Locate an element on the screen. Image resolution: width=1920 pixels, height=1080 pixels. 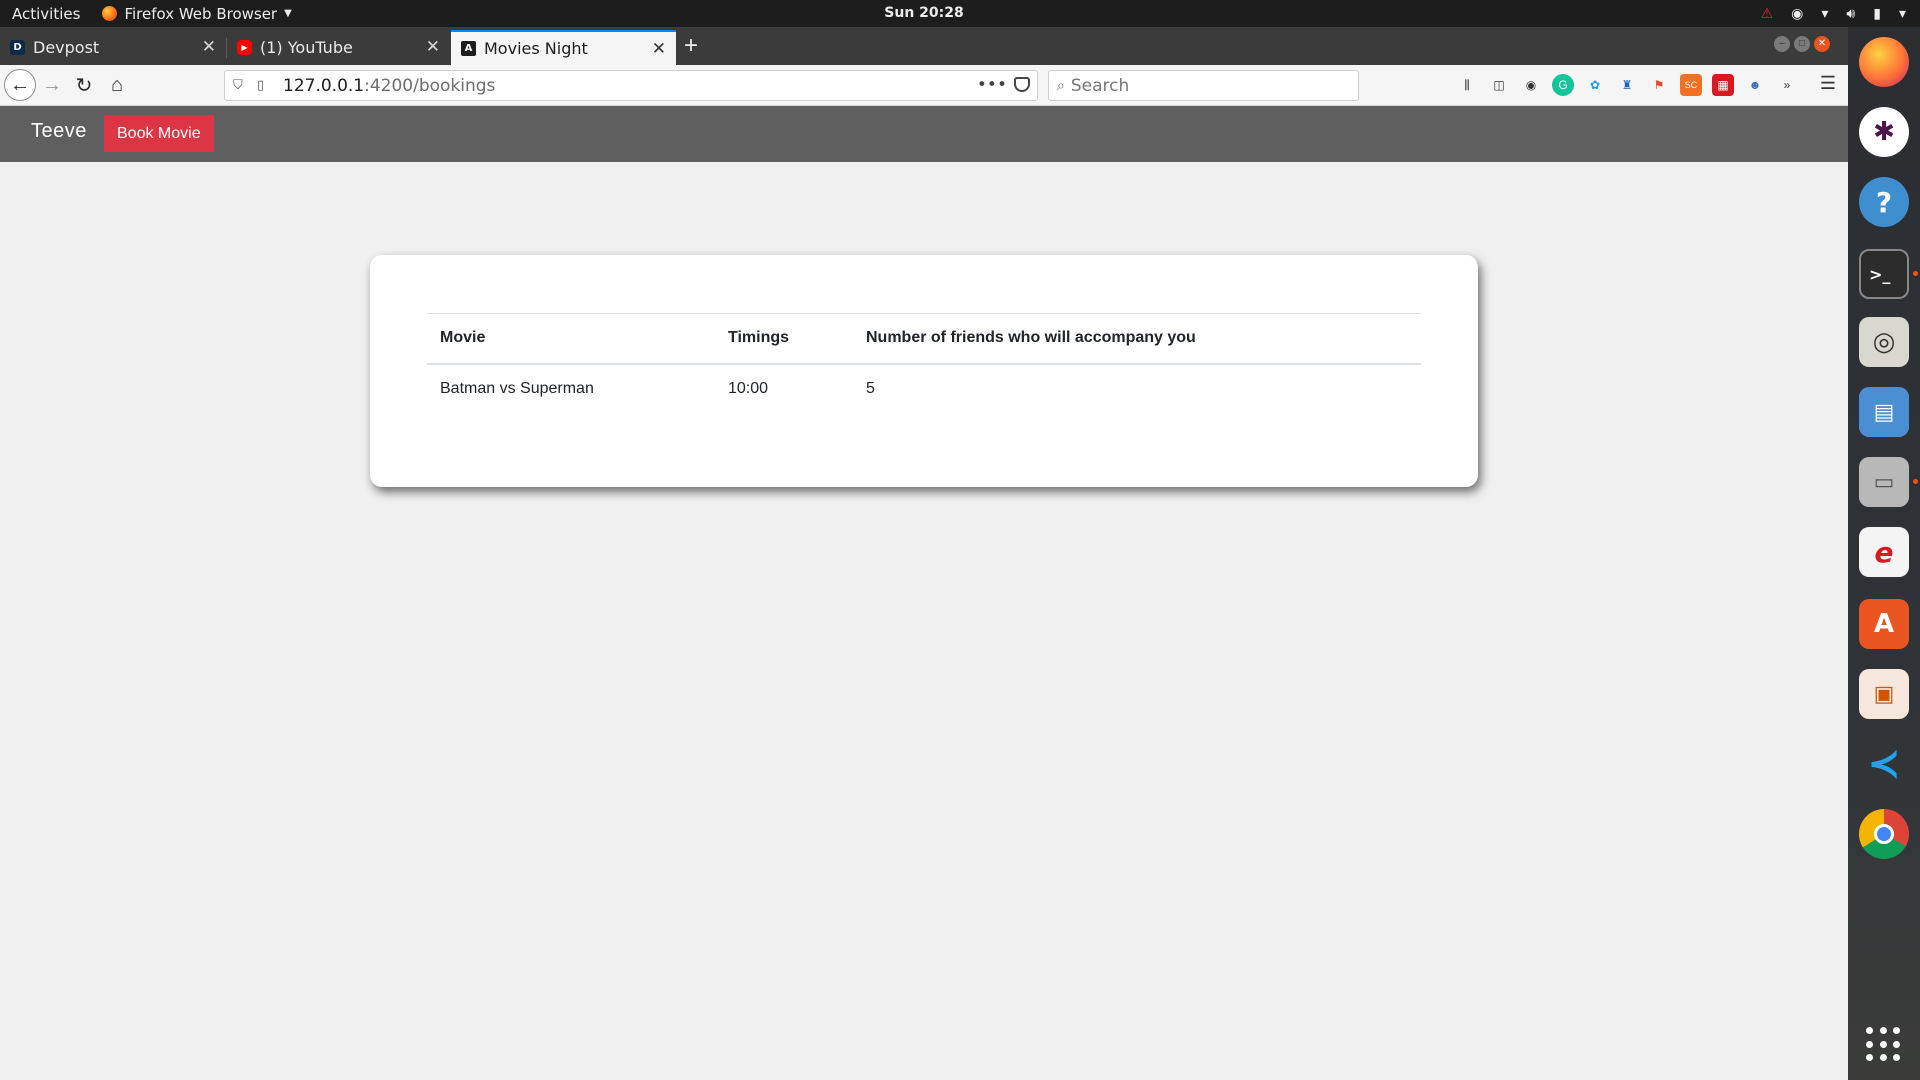
battery-icon: ▮ is located at coordinates (1877, 14).